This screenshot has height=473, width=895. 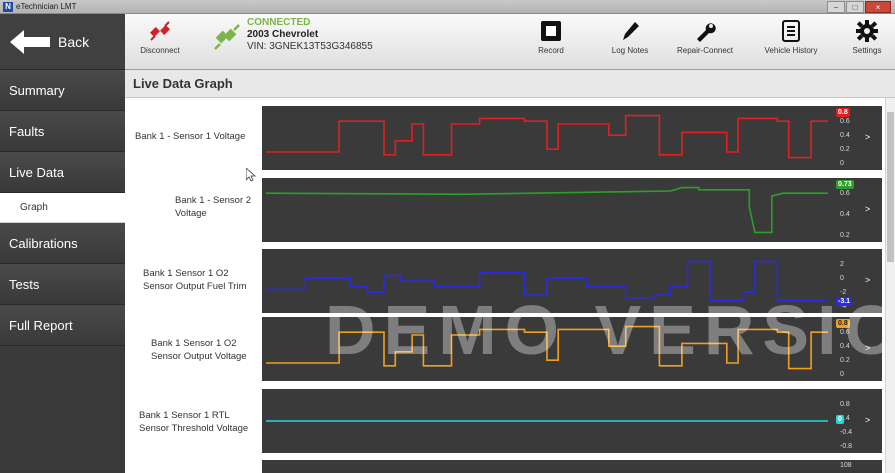 I want to click on graph-scale: 0.8 0.4 -0.4 -0.8 0 >, so click(x=857, y=421).